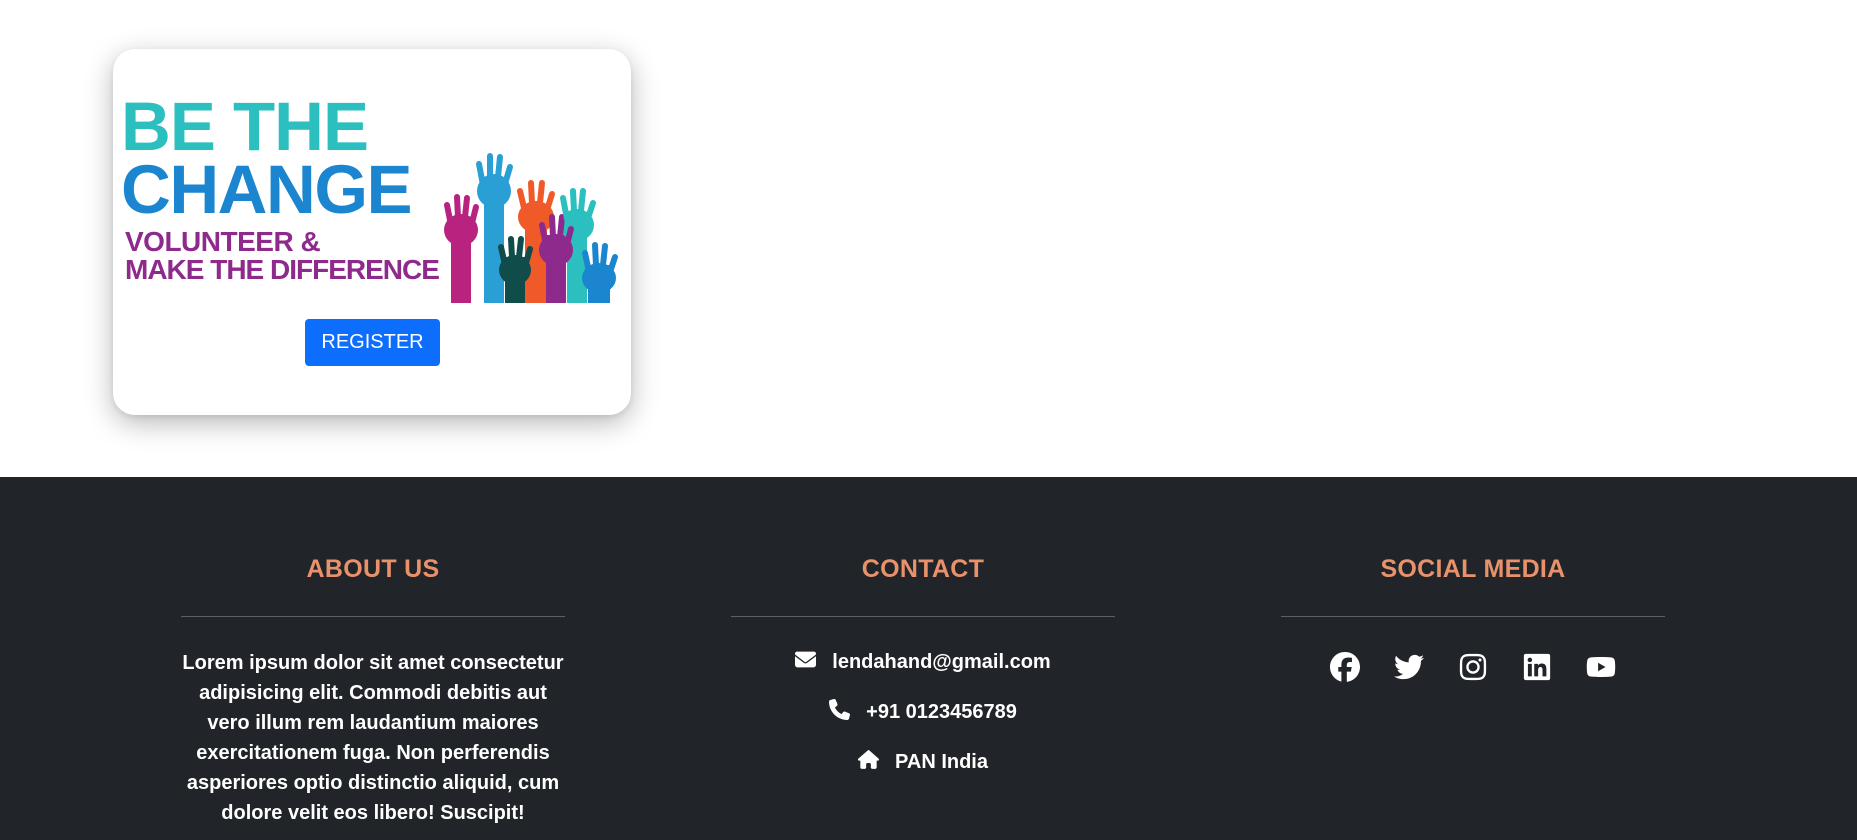  What do you see at coordinates (373, 663) in the screenshot?
I see `about-line: Lorem ipsum dolor sit amet consectetur` at bounding box center [373, 663].